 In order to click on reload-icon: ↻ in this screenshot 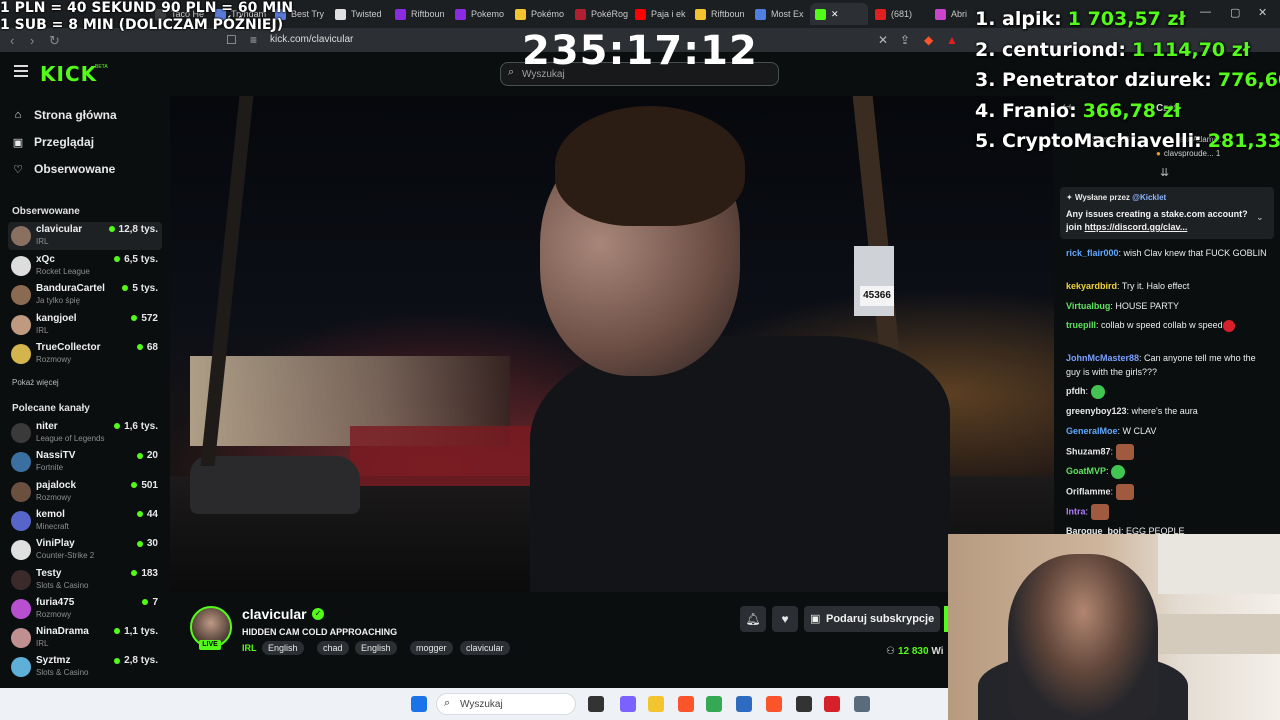, I will do `click(54, 41)`.